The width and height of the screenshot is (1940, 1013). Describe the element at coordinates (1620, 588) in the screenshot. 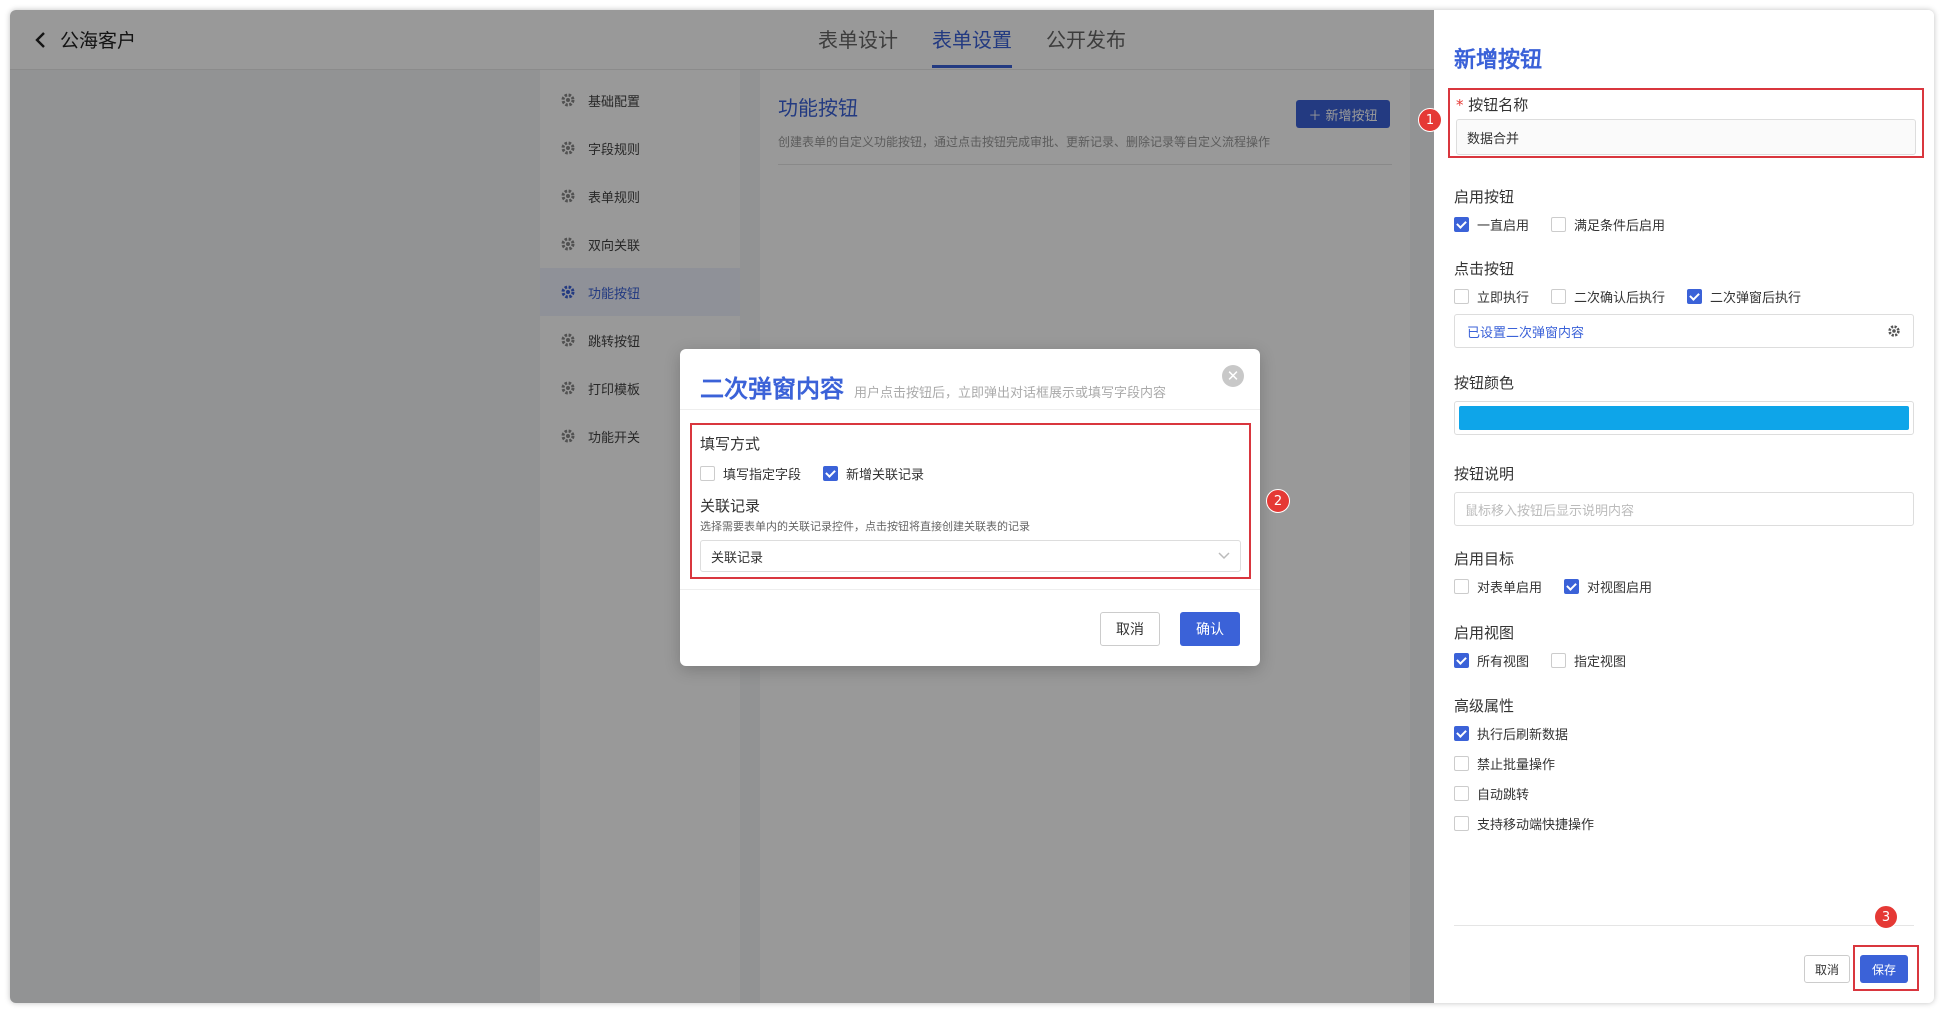

I see `checkbox-label: 对视图启用` at that location.